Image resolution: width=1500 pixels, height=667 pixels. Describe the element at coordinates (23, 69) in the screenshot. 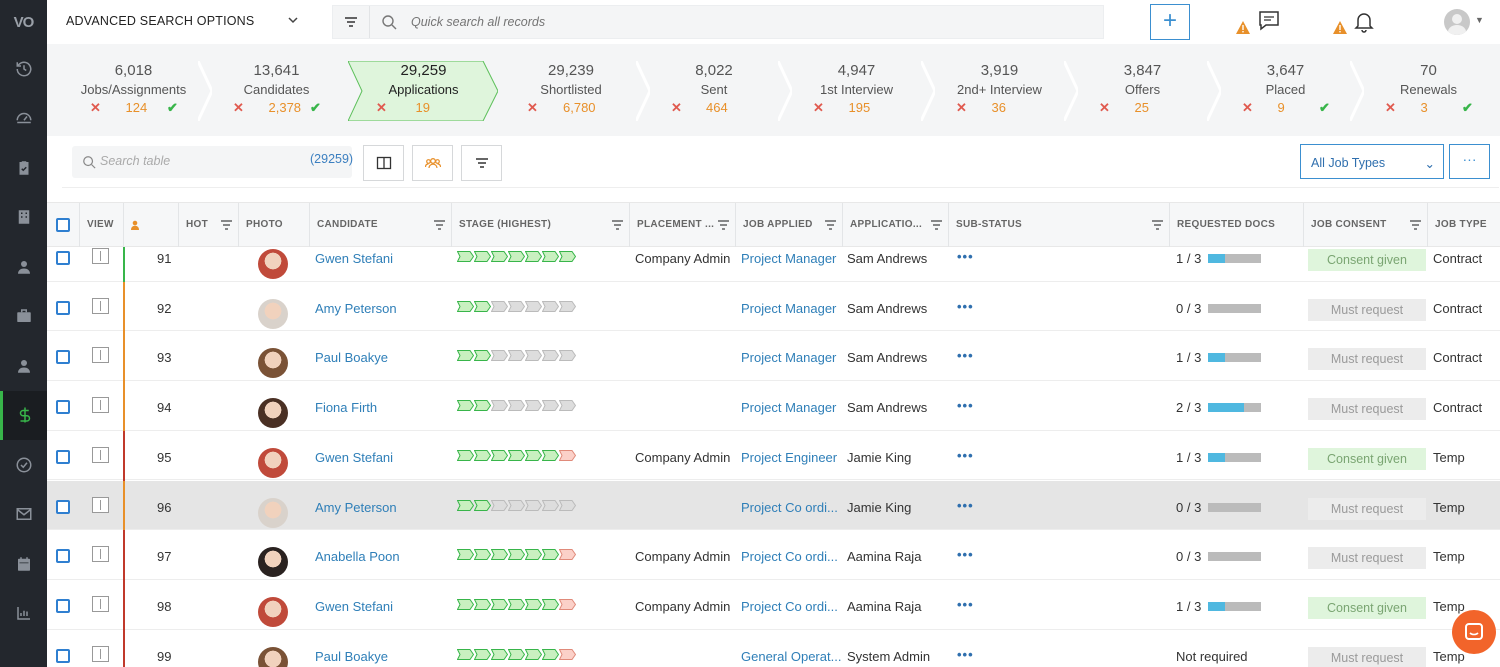

I see `history-icon` at that location.